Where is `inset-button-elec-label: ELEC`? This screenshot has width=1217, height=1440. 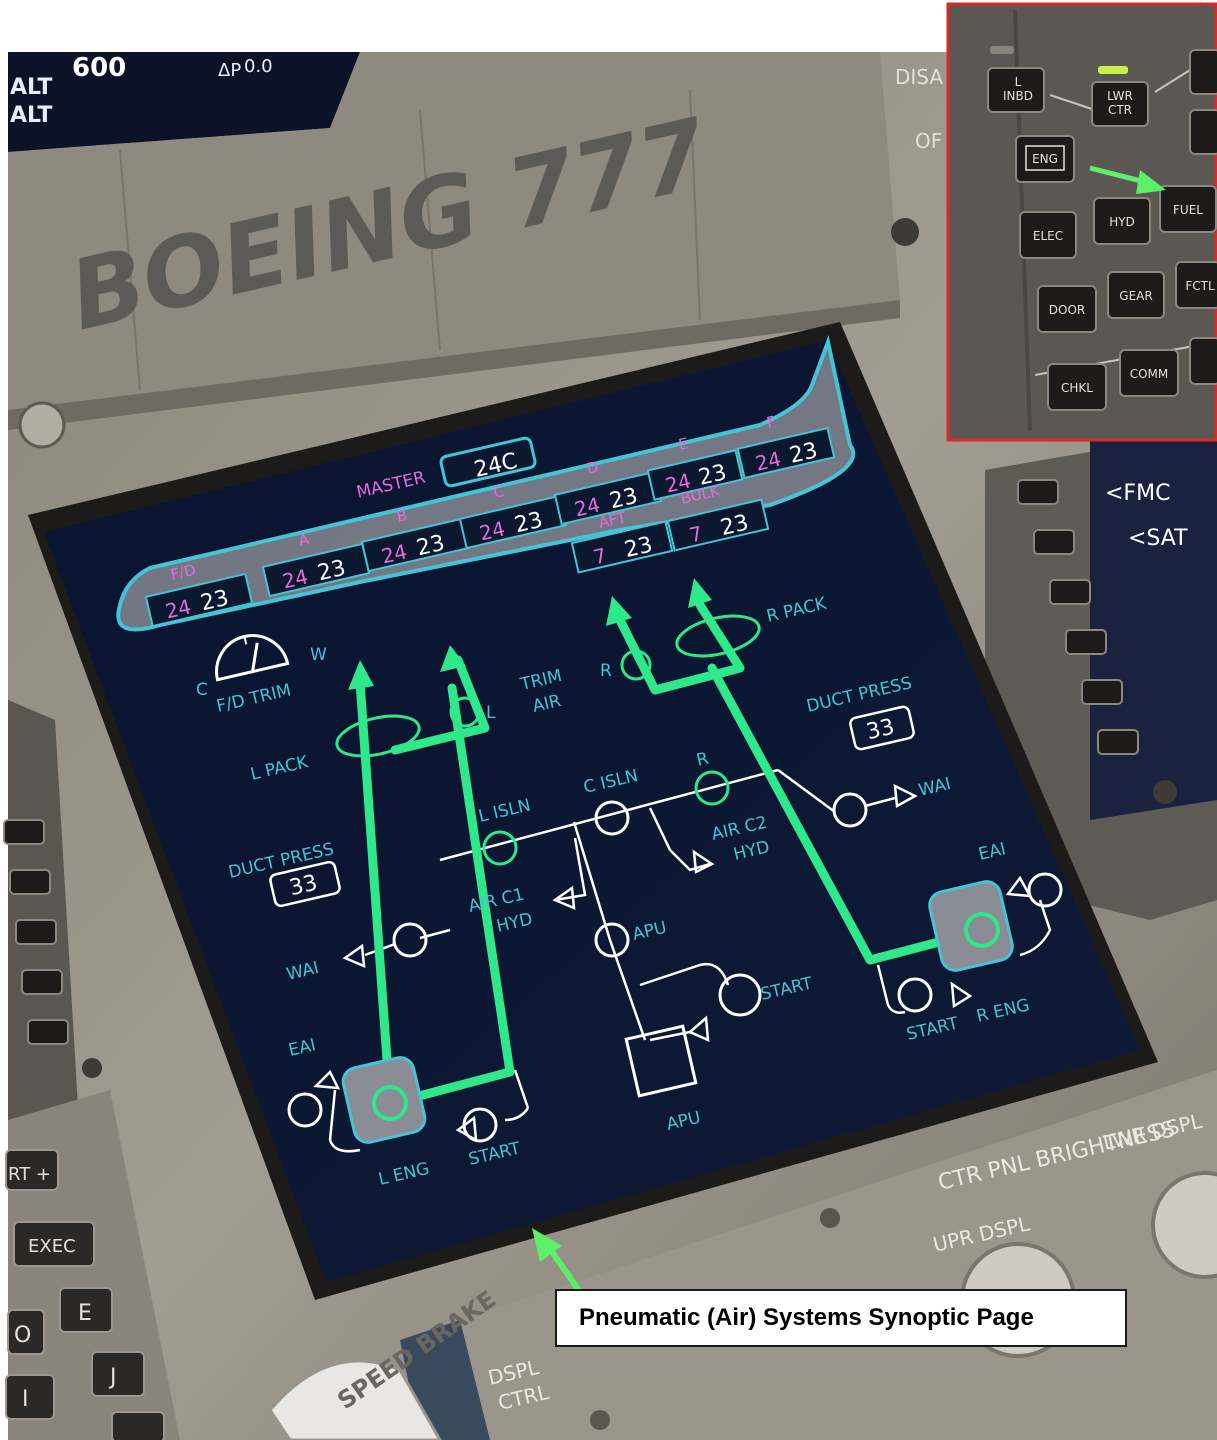 inset-button-elec-label: ELEC is located at coordinates (1048, 236).